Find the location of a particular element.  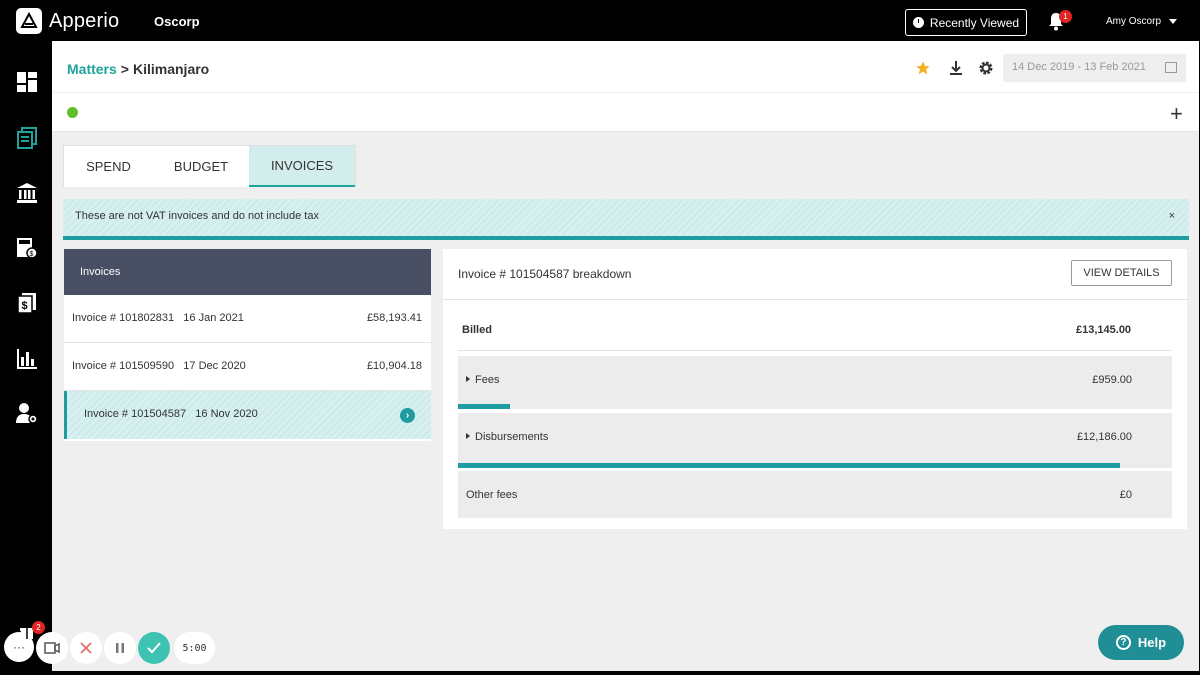

user-menu: Amy Oscorp is located at coordinates (1142, 21).